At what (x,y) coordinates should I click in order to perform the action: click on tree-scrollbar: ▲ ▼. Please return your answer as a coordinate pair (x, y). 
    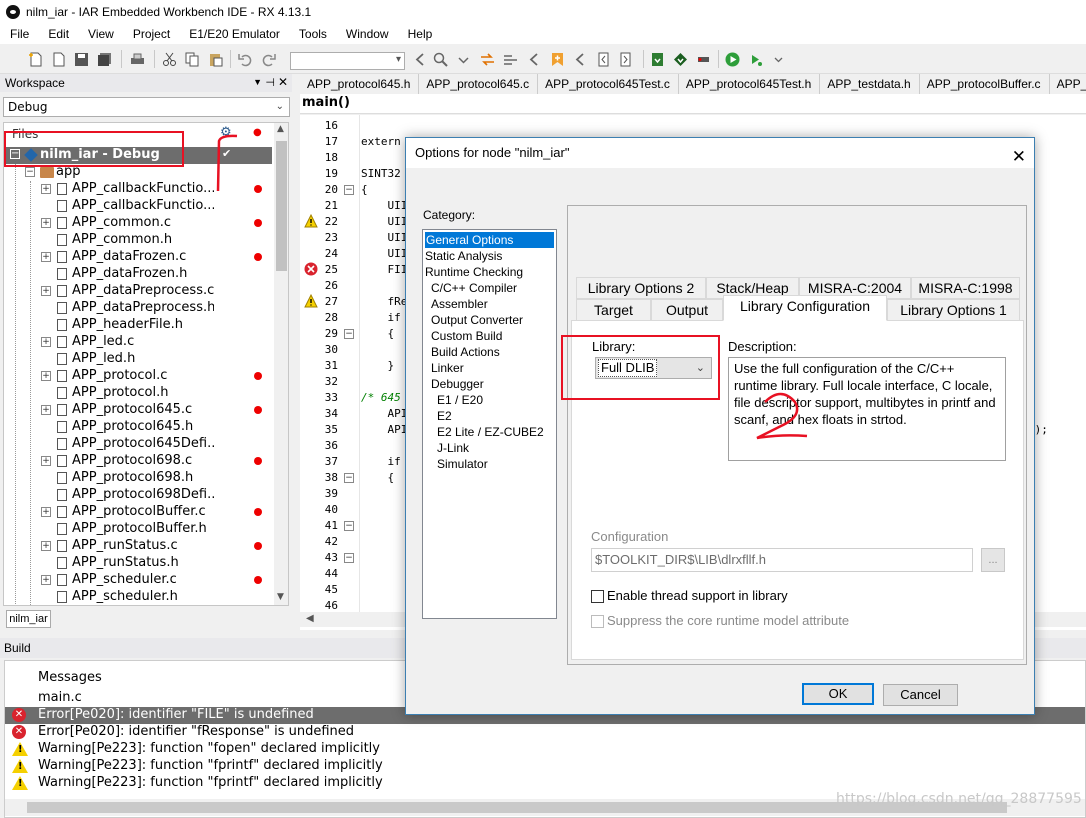
    Looking at the image, I should click on (281, 364).